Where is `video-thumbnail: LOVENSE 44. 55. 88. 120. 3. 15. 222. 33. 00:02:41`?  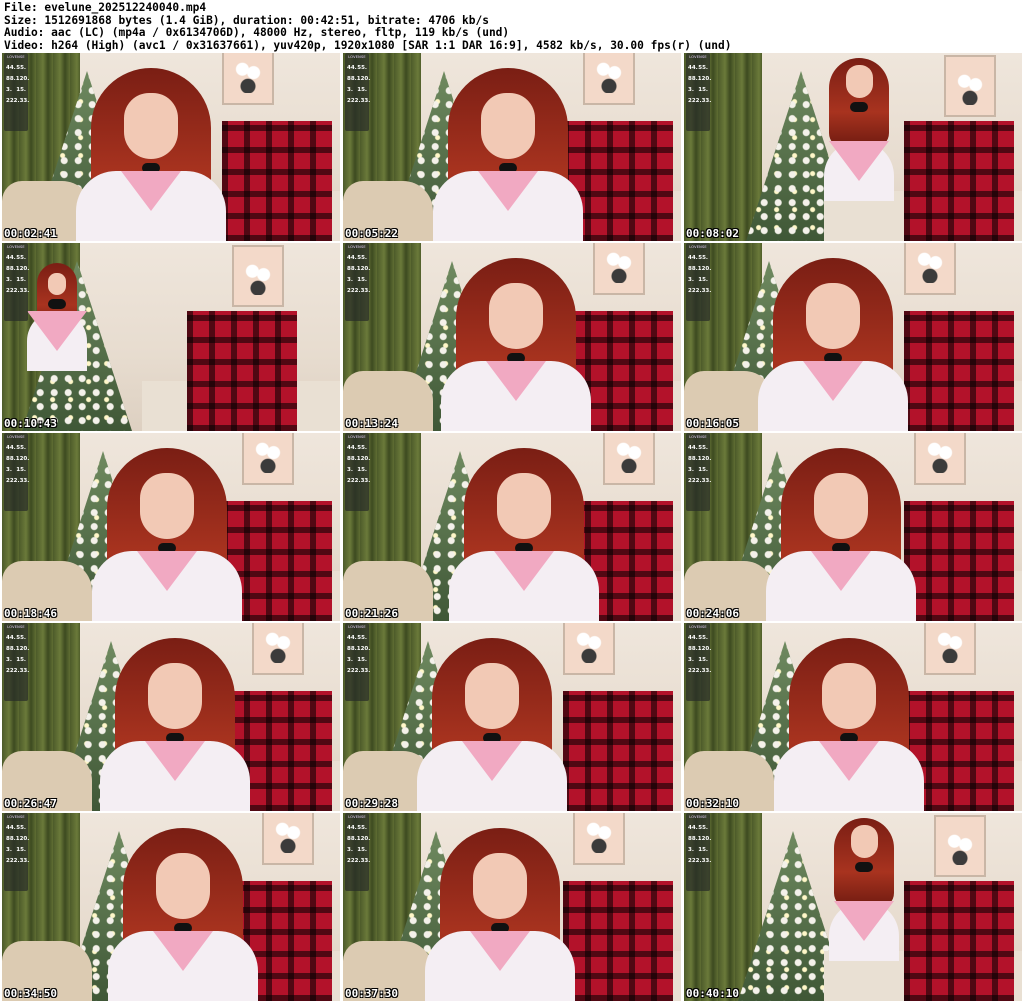
video-thumbnail: LOVENSE 44. 55. 88. 120. 3. 15. 222. 33. 00:02:41 is located at coordinates (171, 147).